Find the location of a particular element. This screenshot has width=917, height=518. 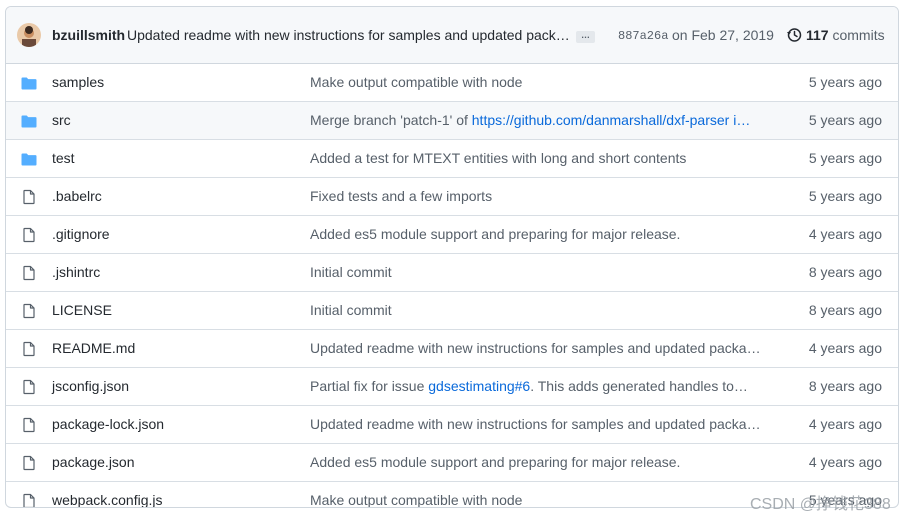

file-name-link: samples is located at coordinates (78, 82).